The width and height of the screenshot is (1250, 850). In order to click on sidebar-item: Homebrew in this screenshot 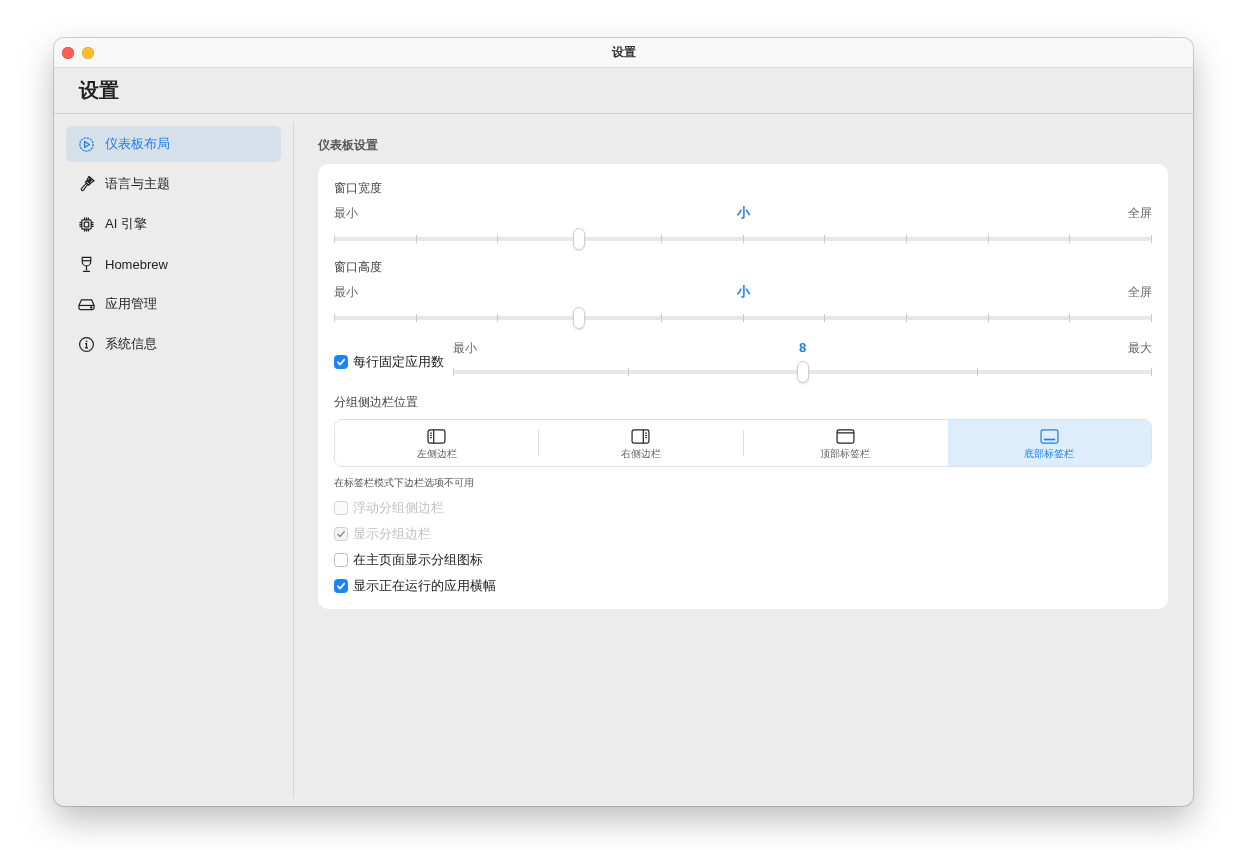, I will do `click(173, 264)`.